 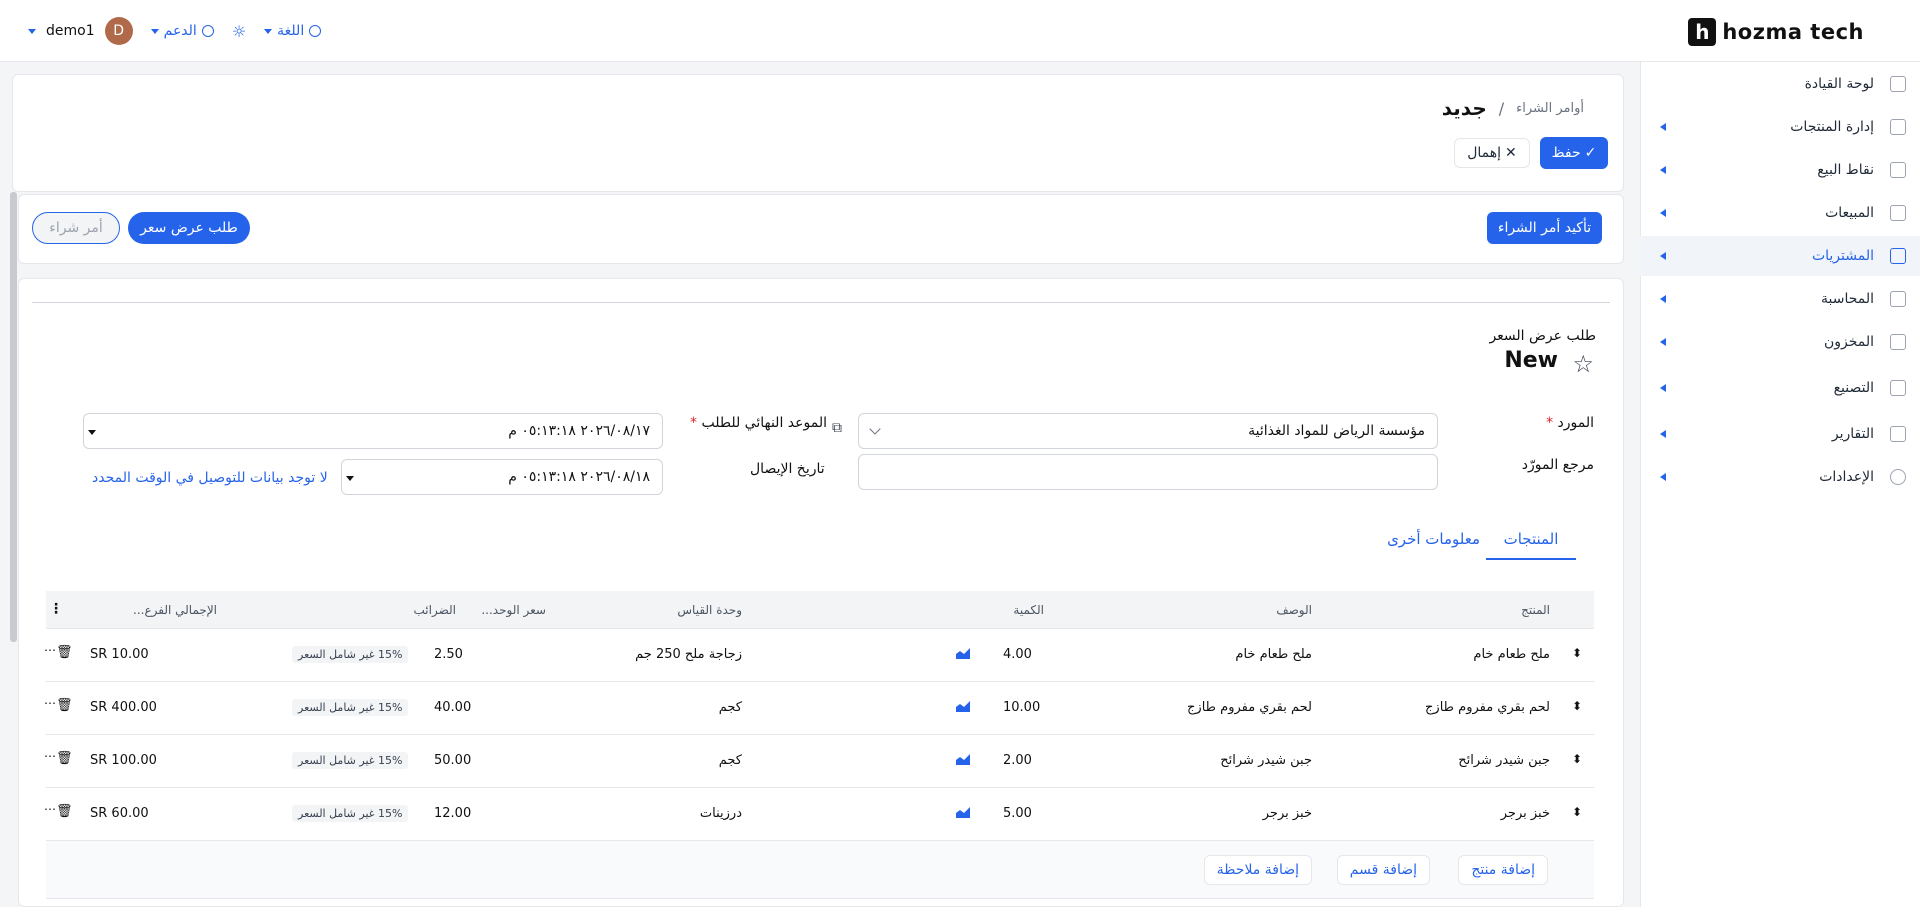 What do you see at coordinates (1780, 299) in the screenshot?
I see `sidebar-item-accounting: المحاسبة` at bounding box center [1780, 299].